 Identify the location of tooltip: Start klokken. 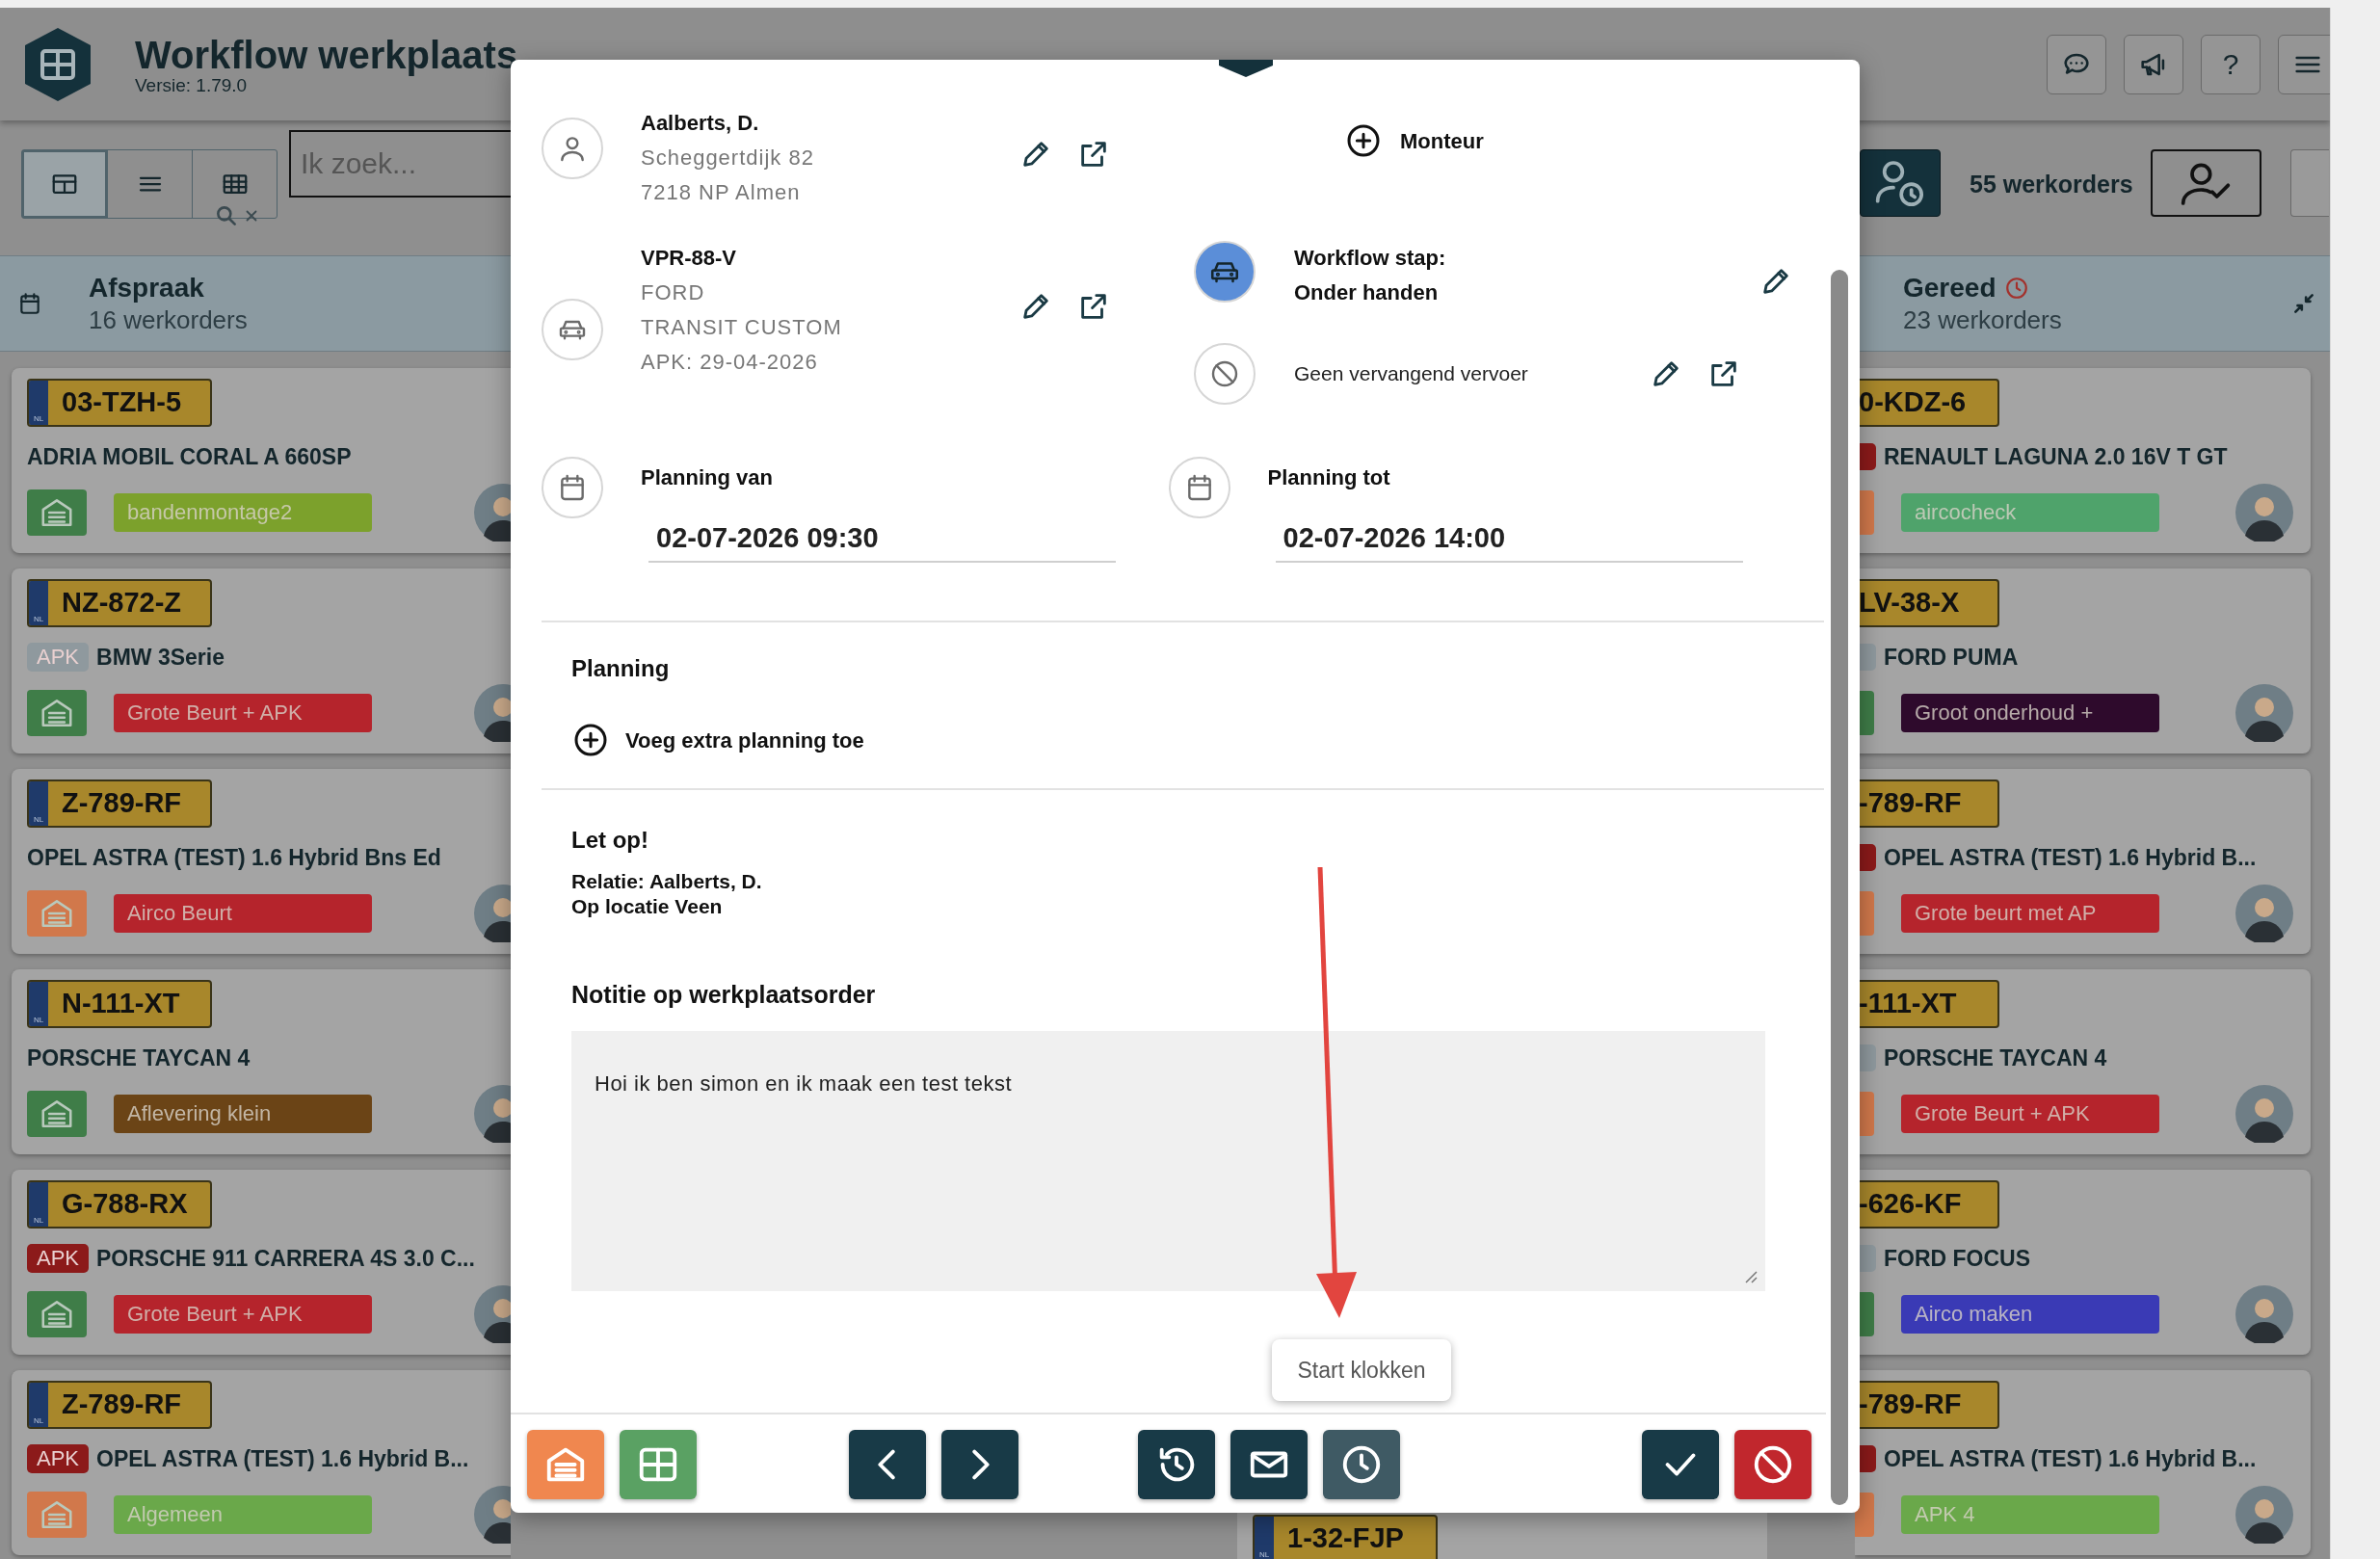
(1361, 1370).